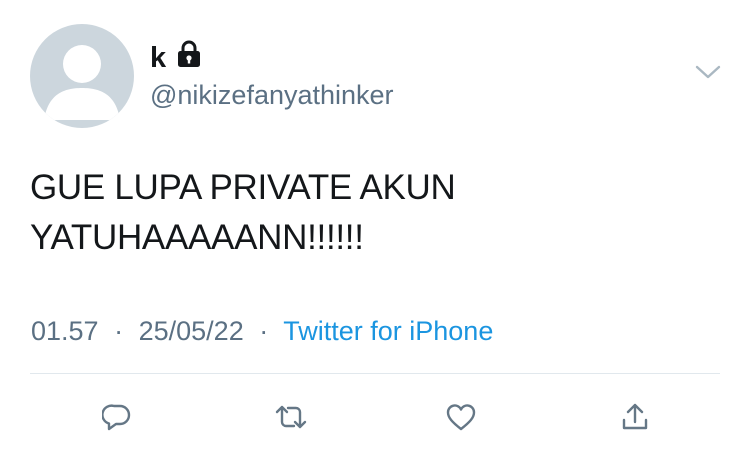 Image resolution: width=750 pixels, height=461 pixels. I want to click on tweet-metadata: 01.57 · 25/05/22 · Twitter for iPhone, so click(262, 331).